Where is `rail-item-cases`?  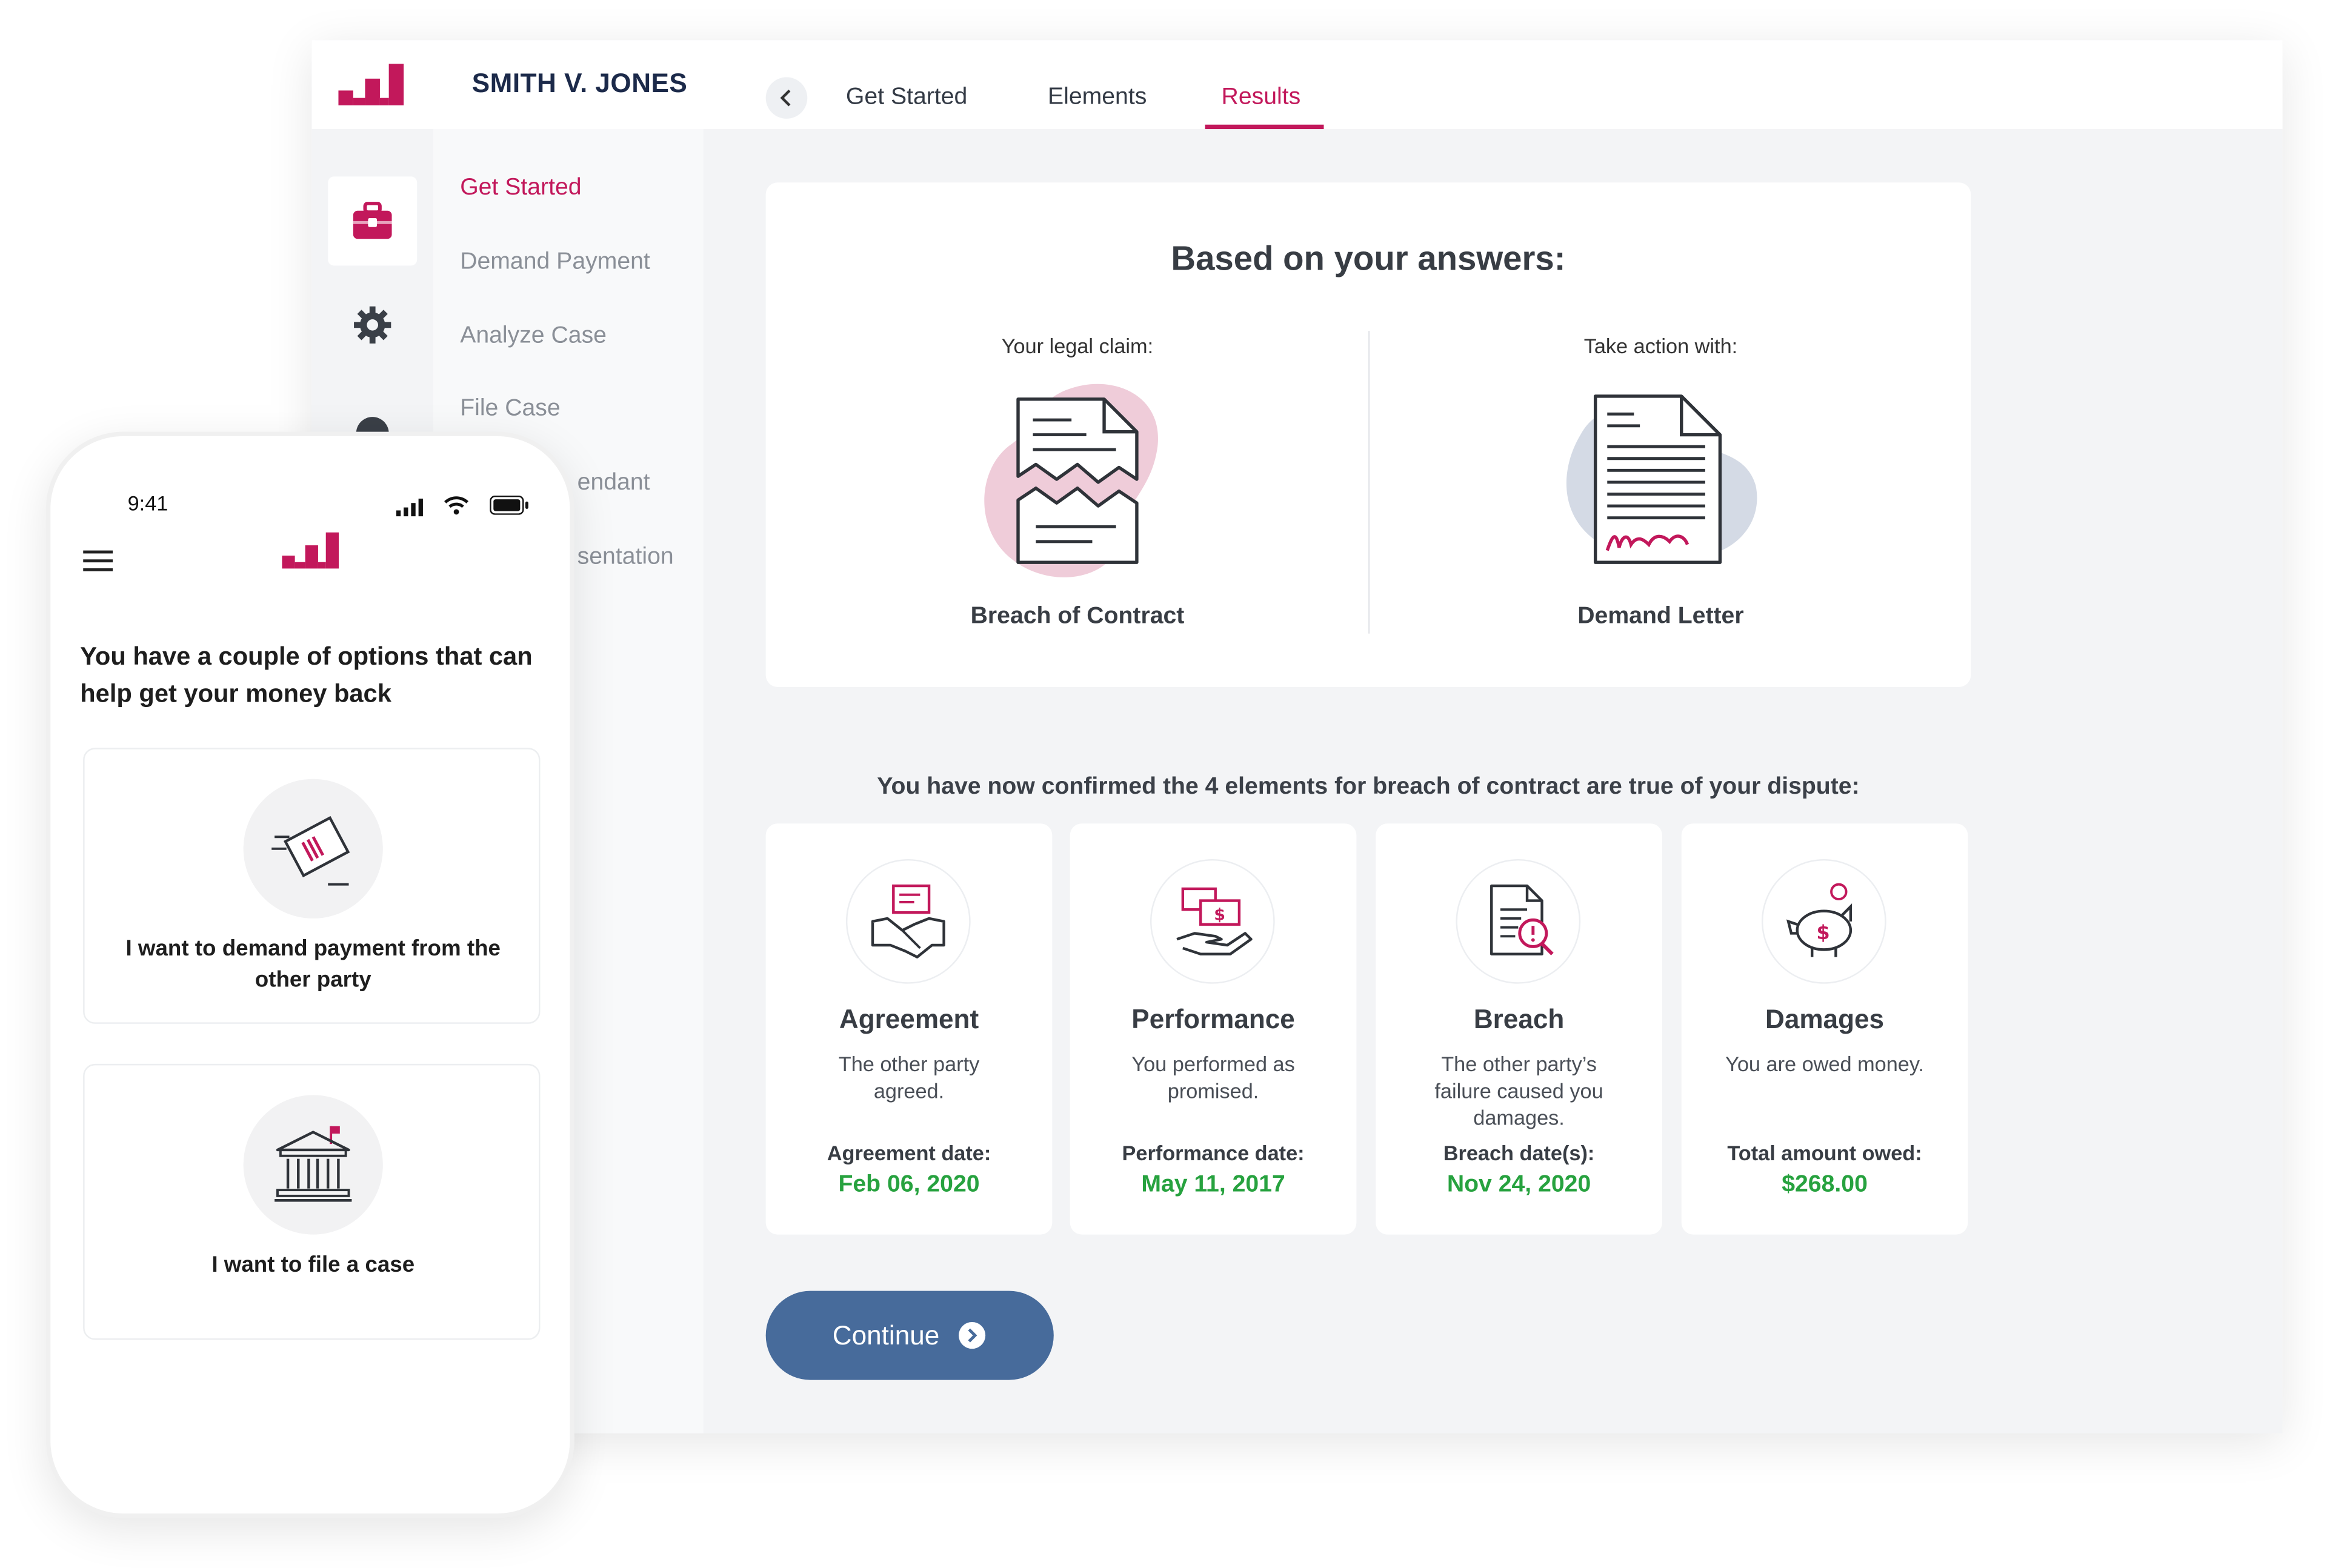 rail-item-cases is located at coordinates (373, 221).